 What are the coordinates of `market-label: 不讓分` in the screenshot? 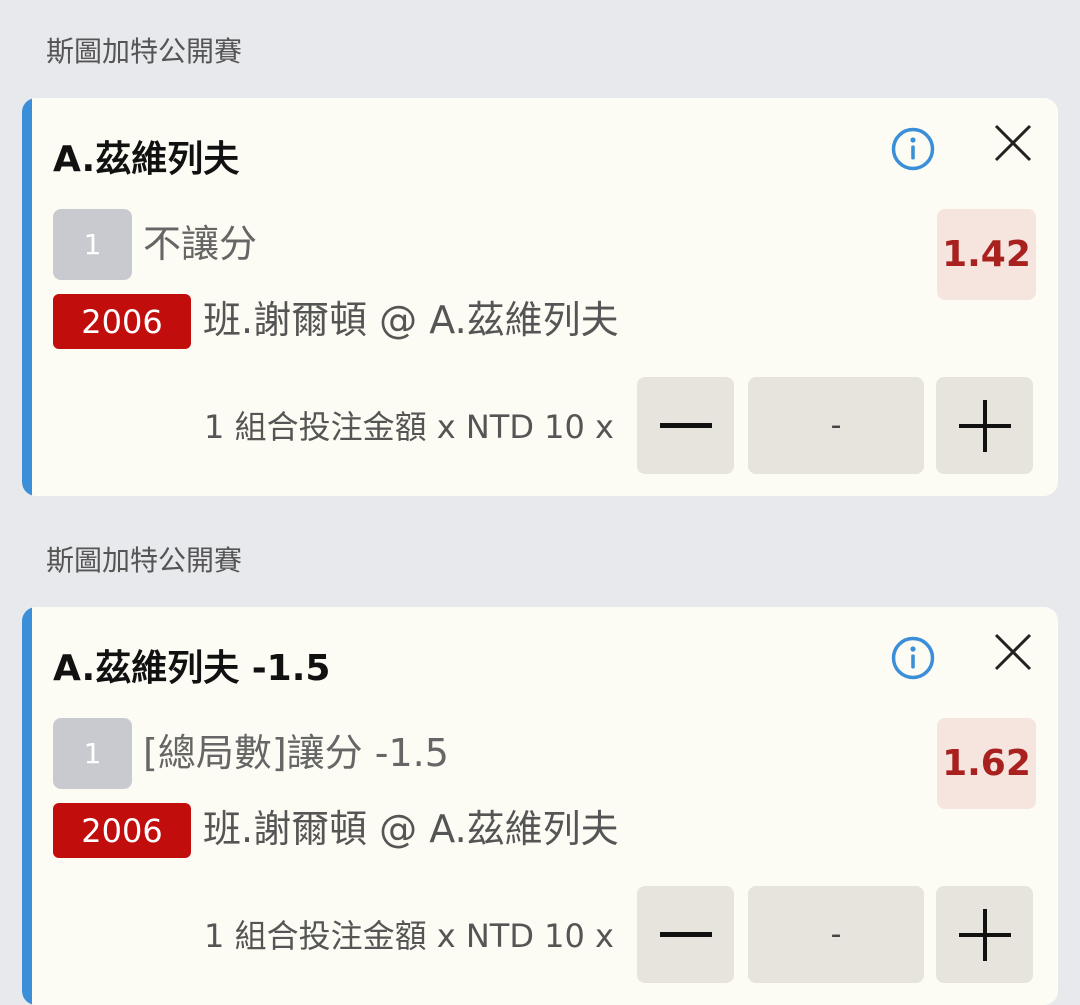 It's located at (200, 244).